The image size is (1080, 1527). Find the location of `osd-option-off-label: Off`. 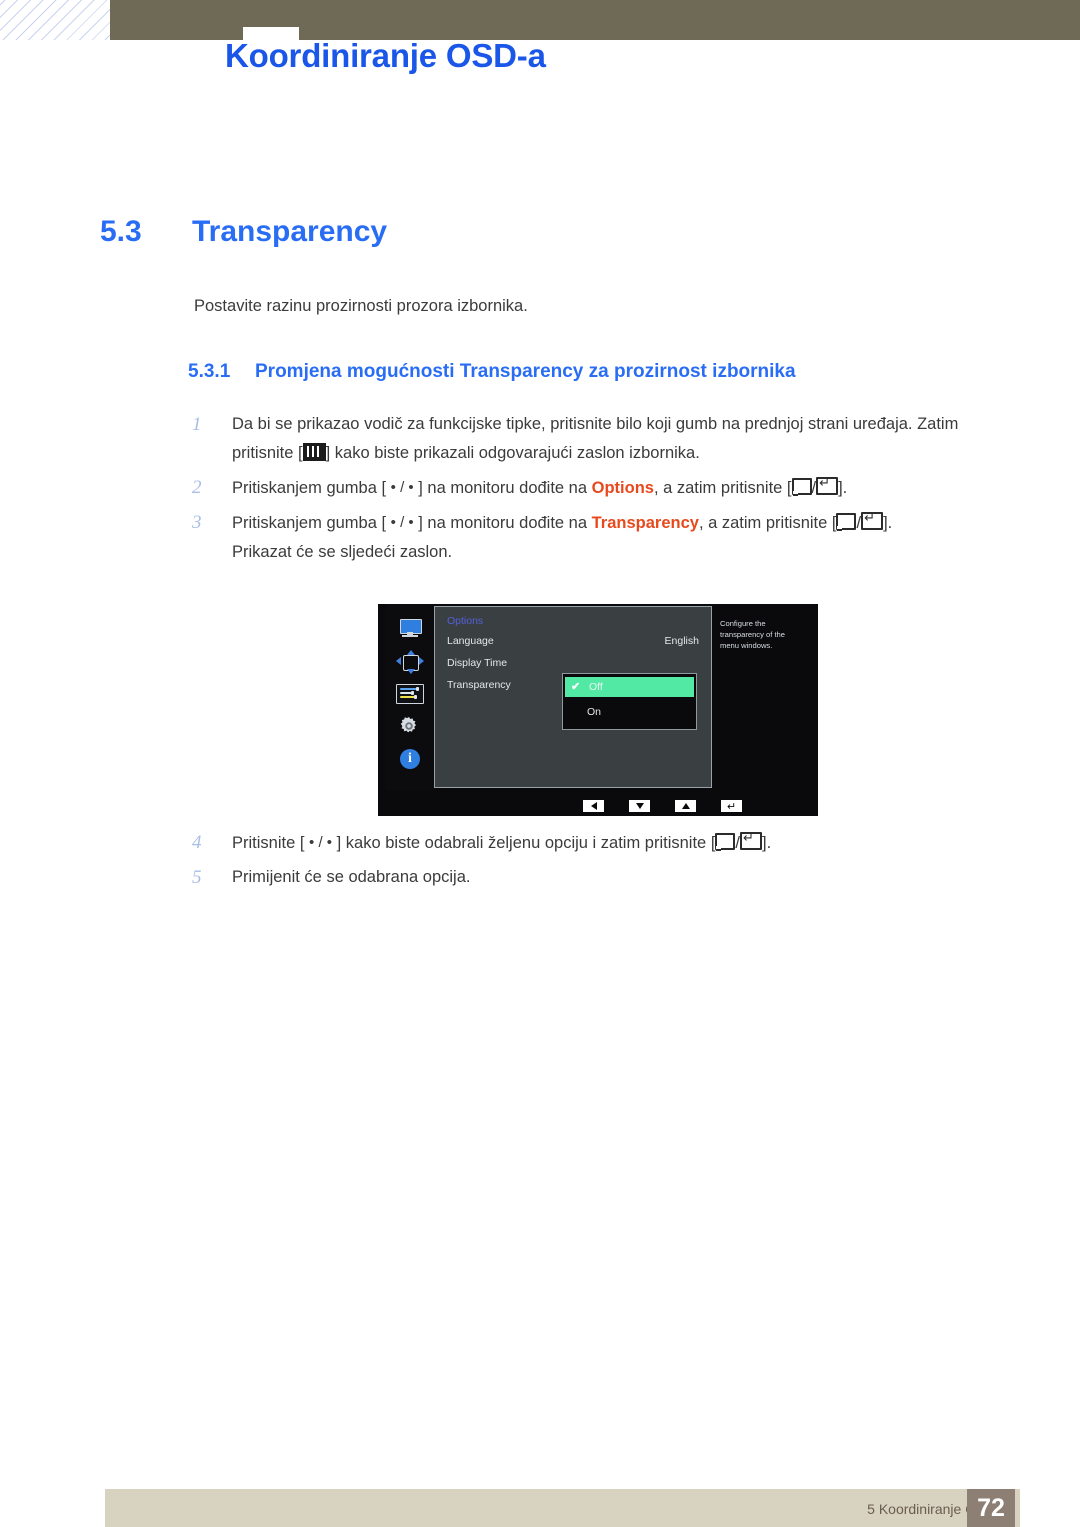

osd-option-off-label: Off is located at coordinates (596, 687).